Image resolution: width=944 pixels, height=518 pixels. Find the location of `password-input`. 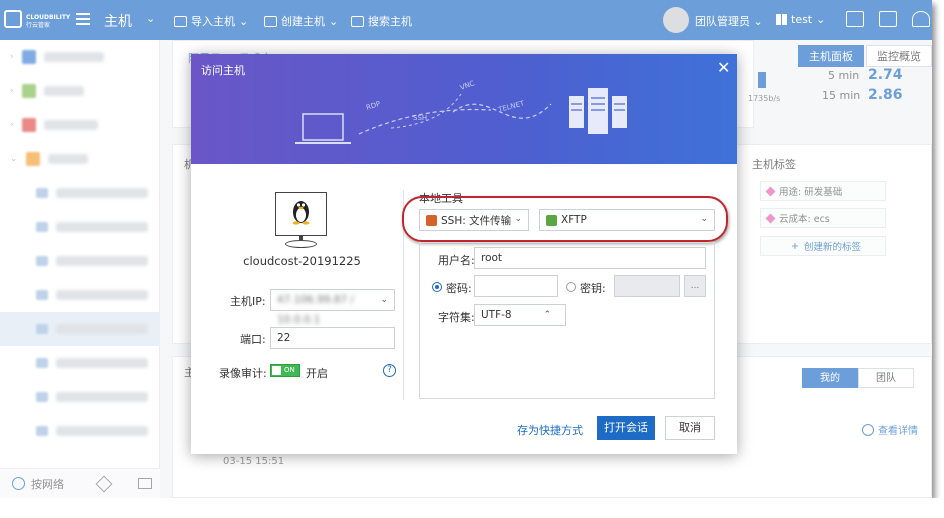

password-input is located at coordinates (516, 286).